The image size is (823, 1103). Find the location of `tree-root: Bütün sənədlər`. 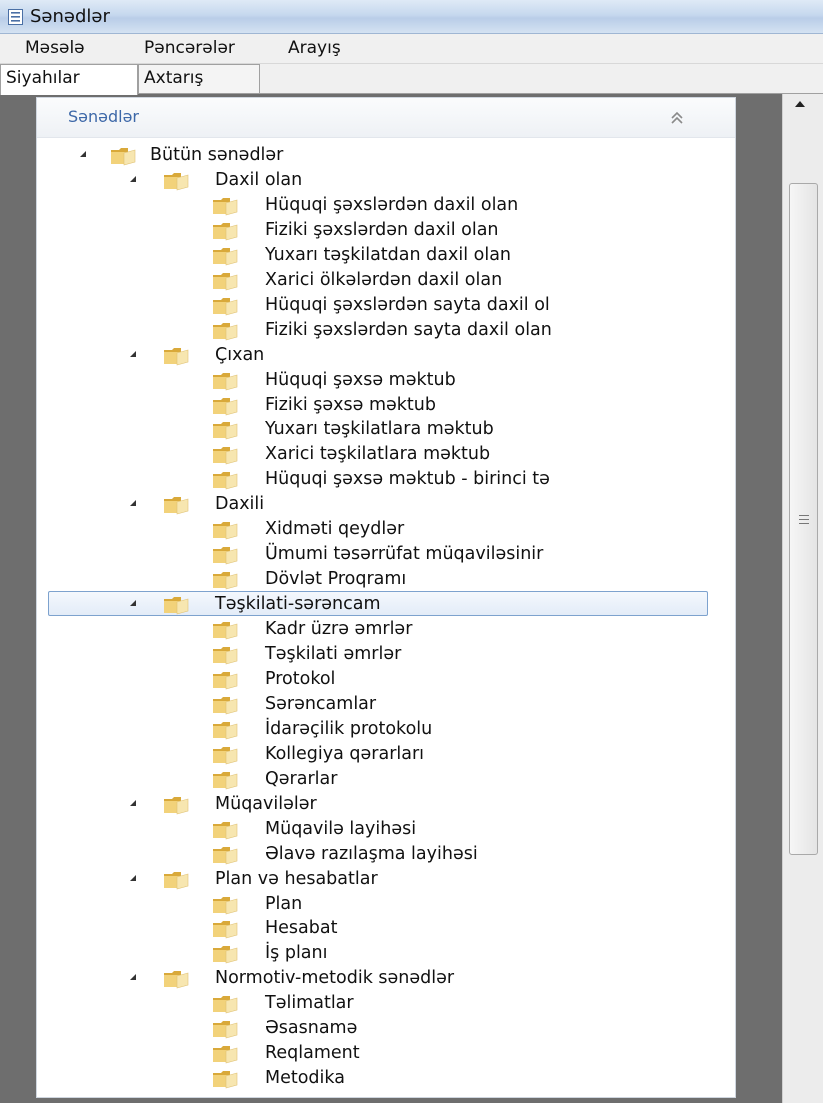

tree-root: Bütün sənədlər is located at coordinates (353, 156).